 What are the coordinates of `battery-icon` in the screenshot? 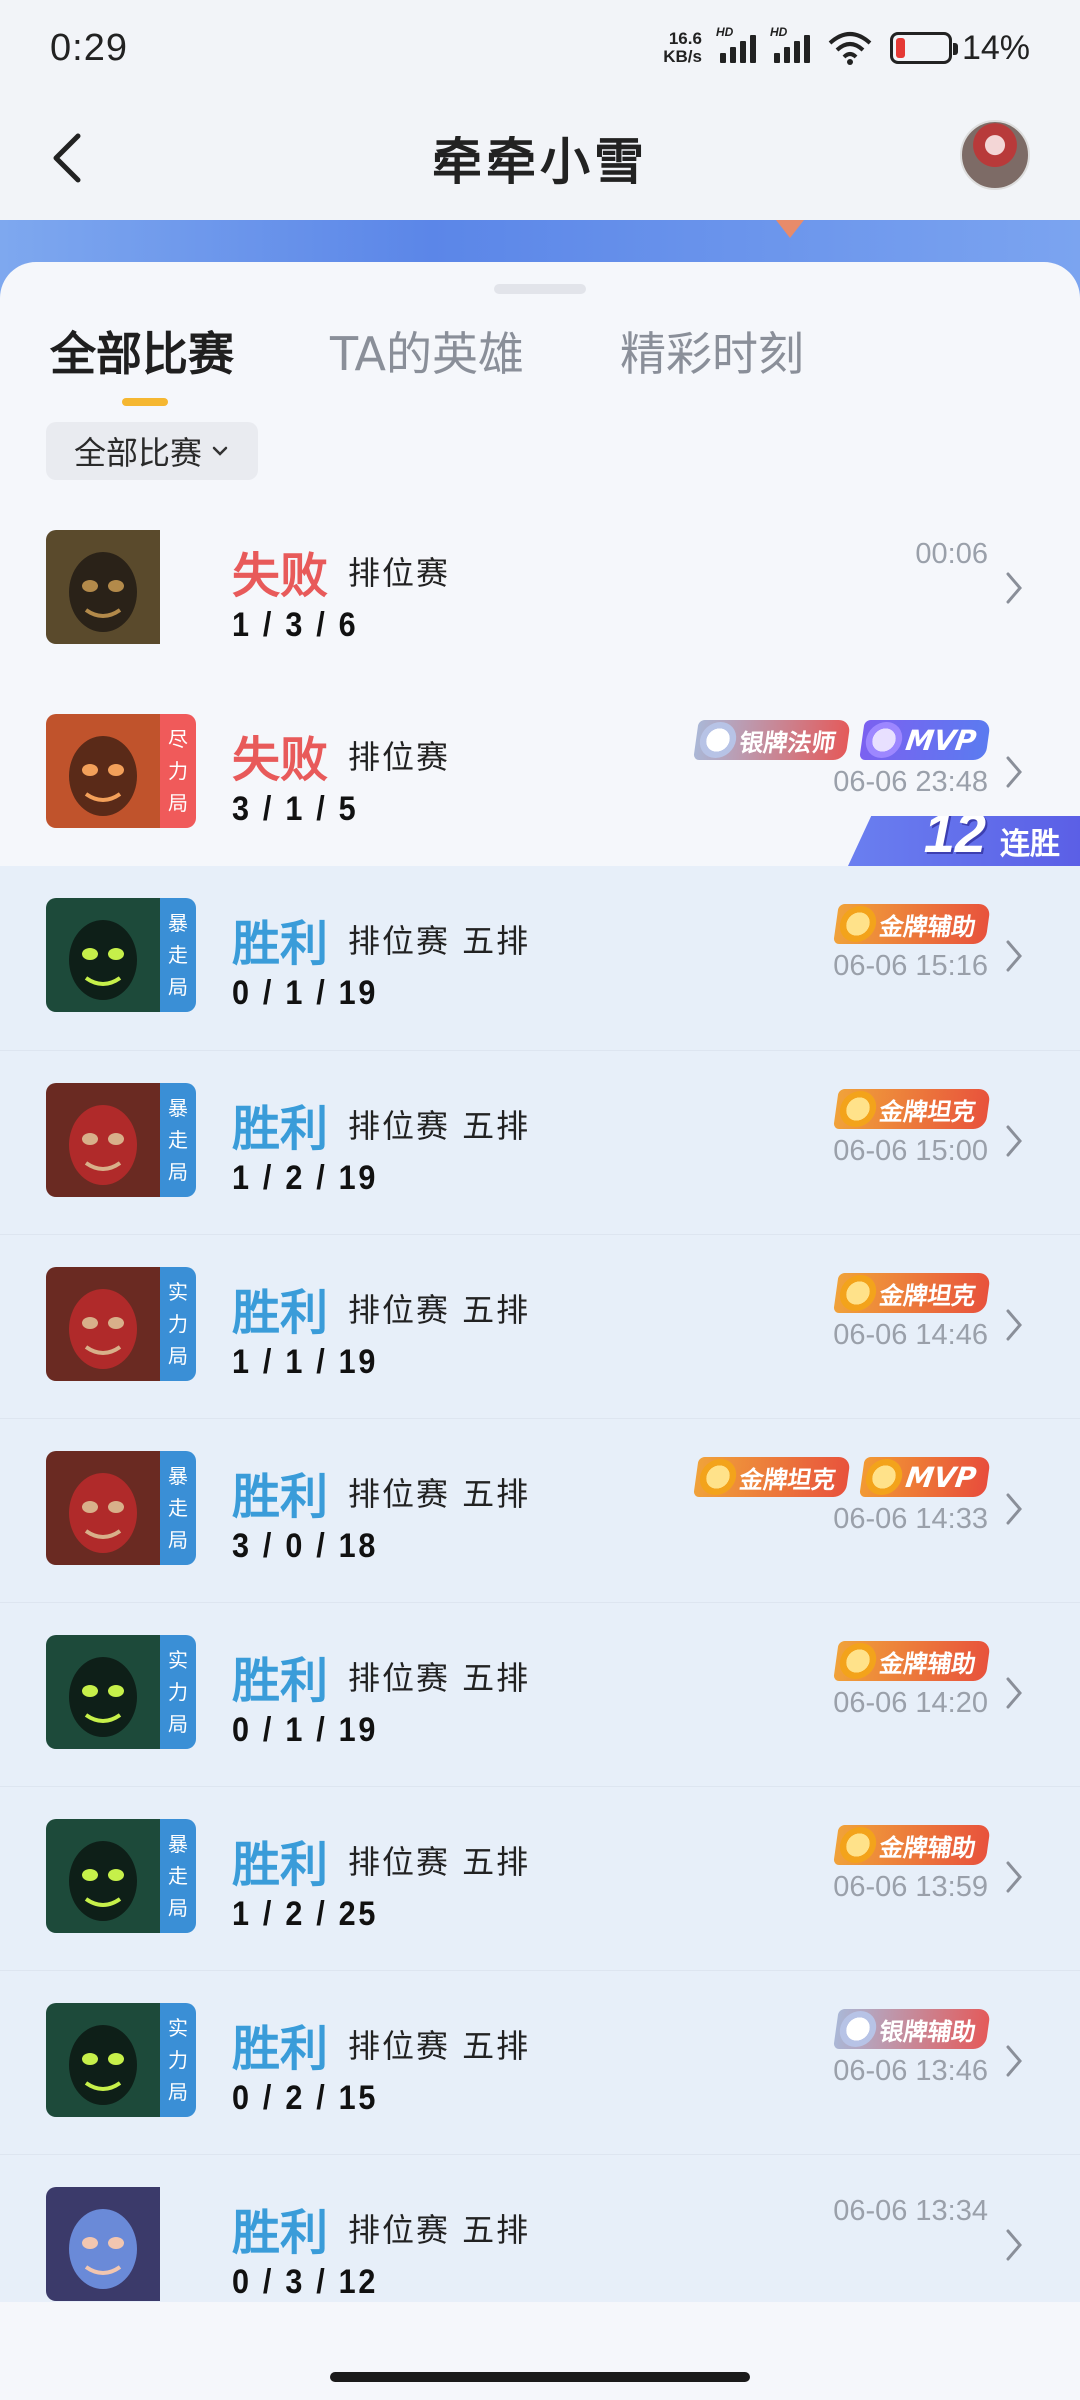 It's located at (923, 48).